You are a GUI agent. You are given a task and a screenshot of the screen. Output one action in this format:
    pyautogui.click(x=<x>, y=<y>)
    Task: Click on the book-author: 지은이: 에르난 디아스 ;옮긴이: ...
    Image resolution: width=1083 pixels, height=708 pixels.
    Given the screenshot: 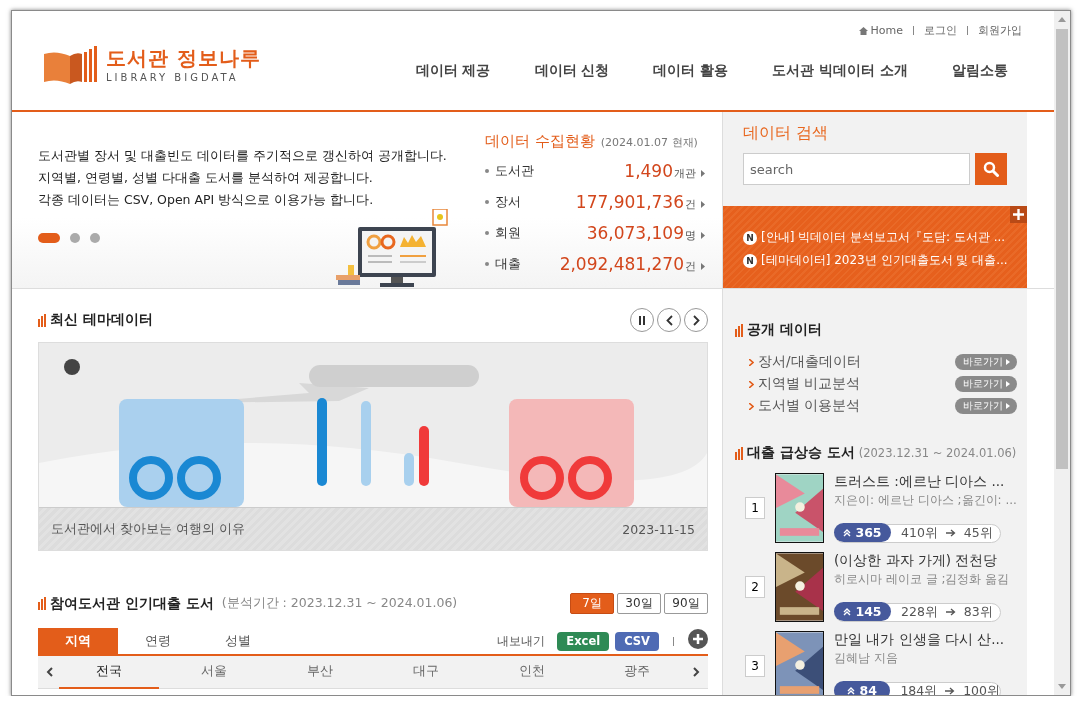 What is the action you would take?
    pyautogui.click(x=925, y=500)
    